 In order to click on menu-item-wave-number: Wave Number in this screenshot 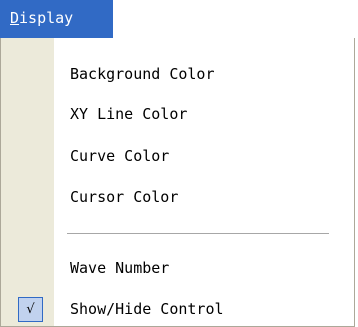, I will do `click(178, 268)`.